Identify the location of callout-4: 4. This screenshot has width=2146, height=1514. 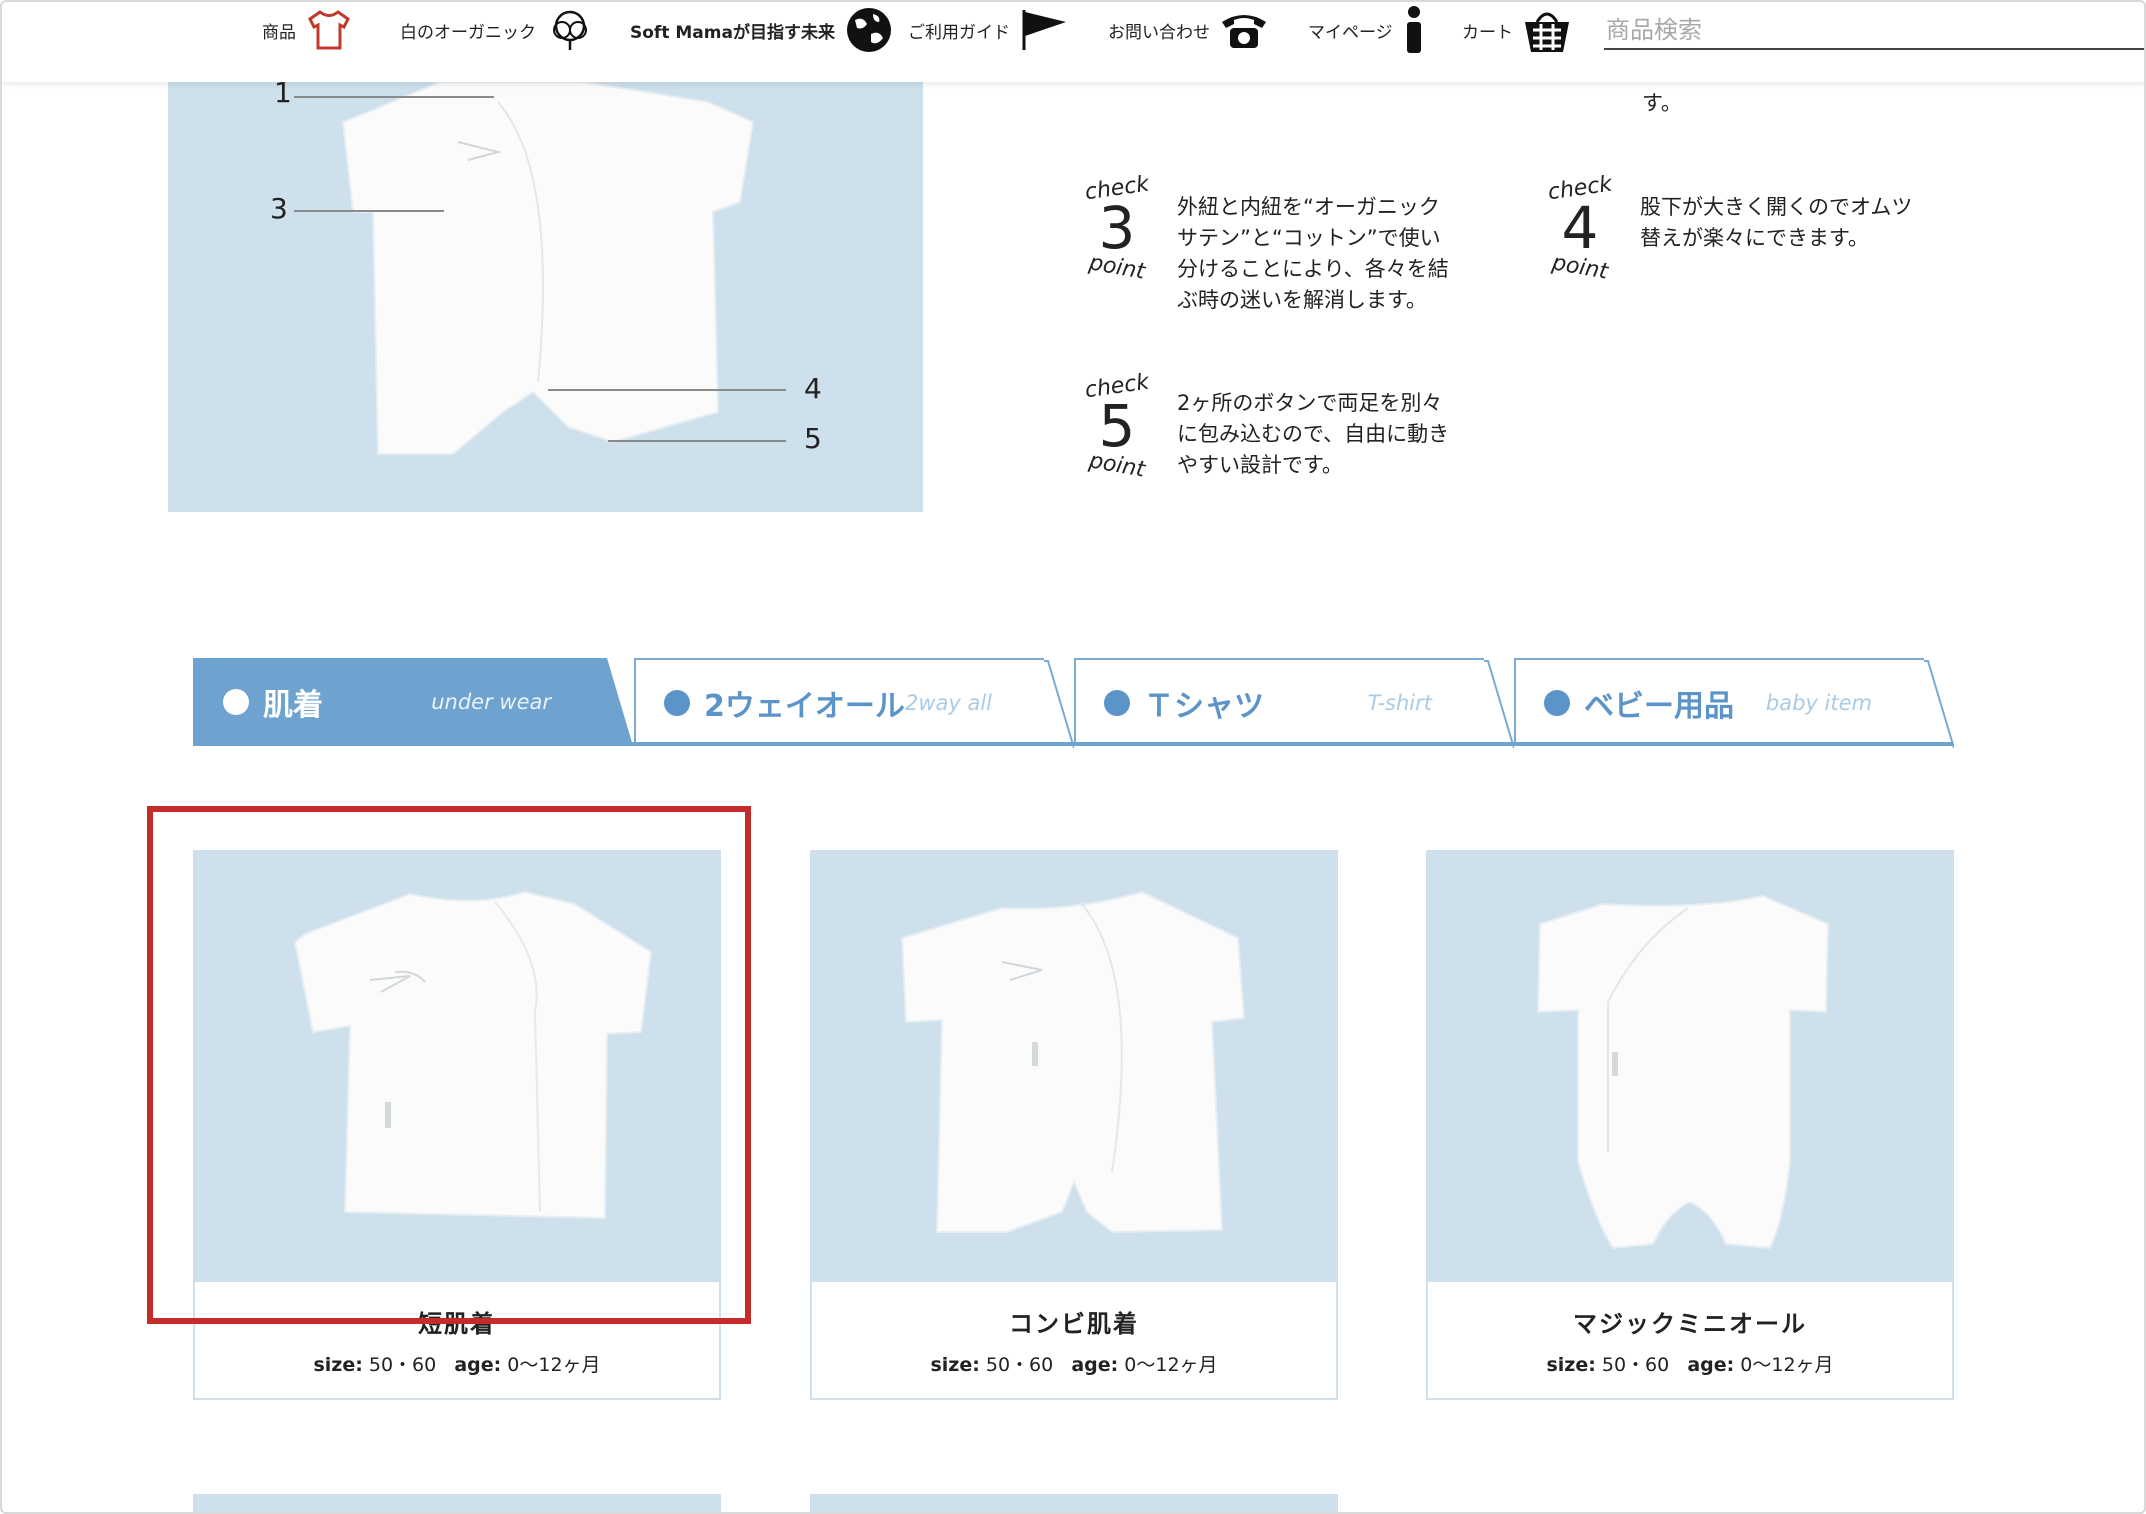
(813, 388).